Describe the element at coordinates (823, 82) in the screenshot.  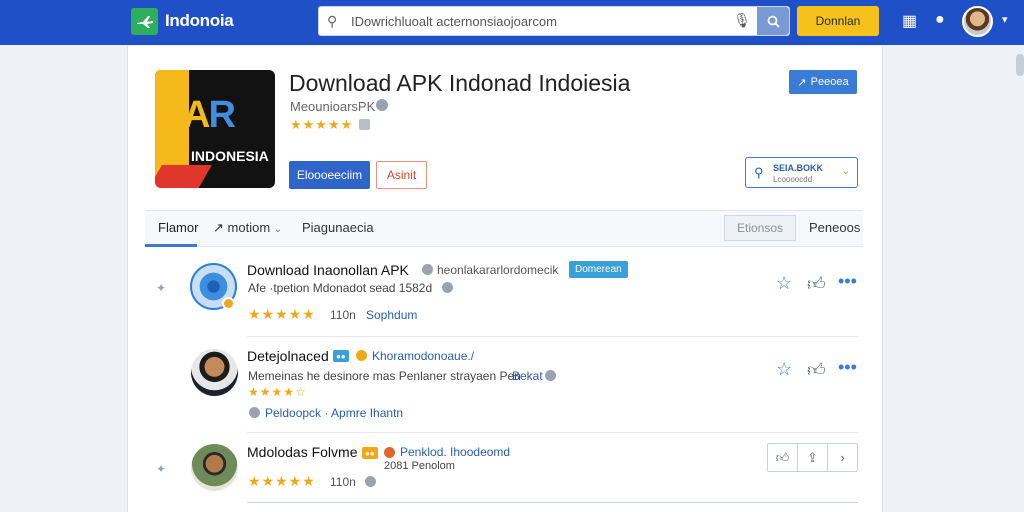
I see `share-button: ↗ Peeoea` at that location.